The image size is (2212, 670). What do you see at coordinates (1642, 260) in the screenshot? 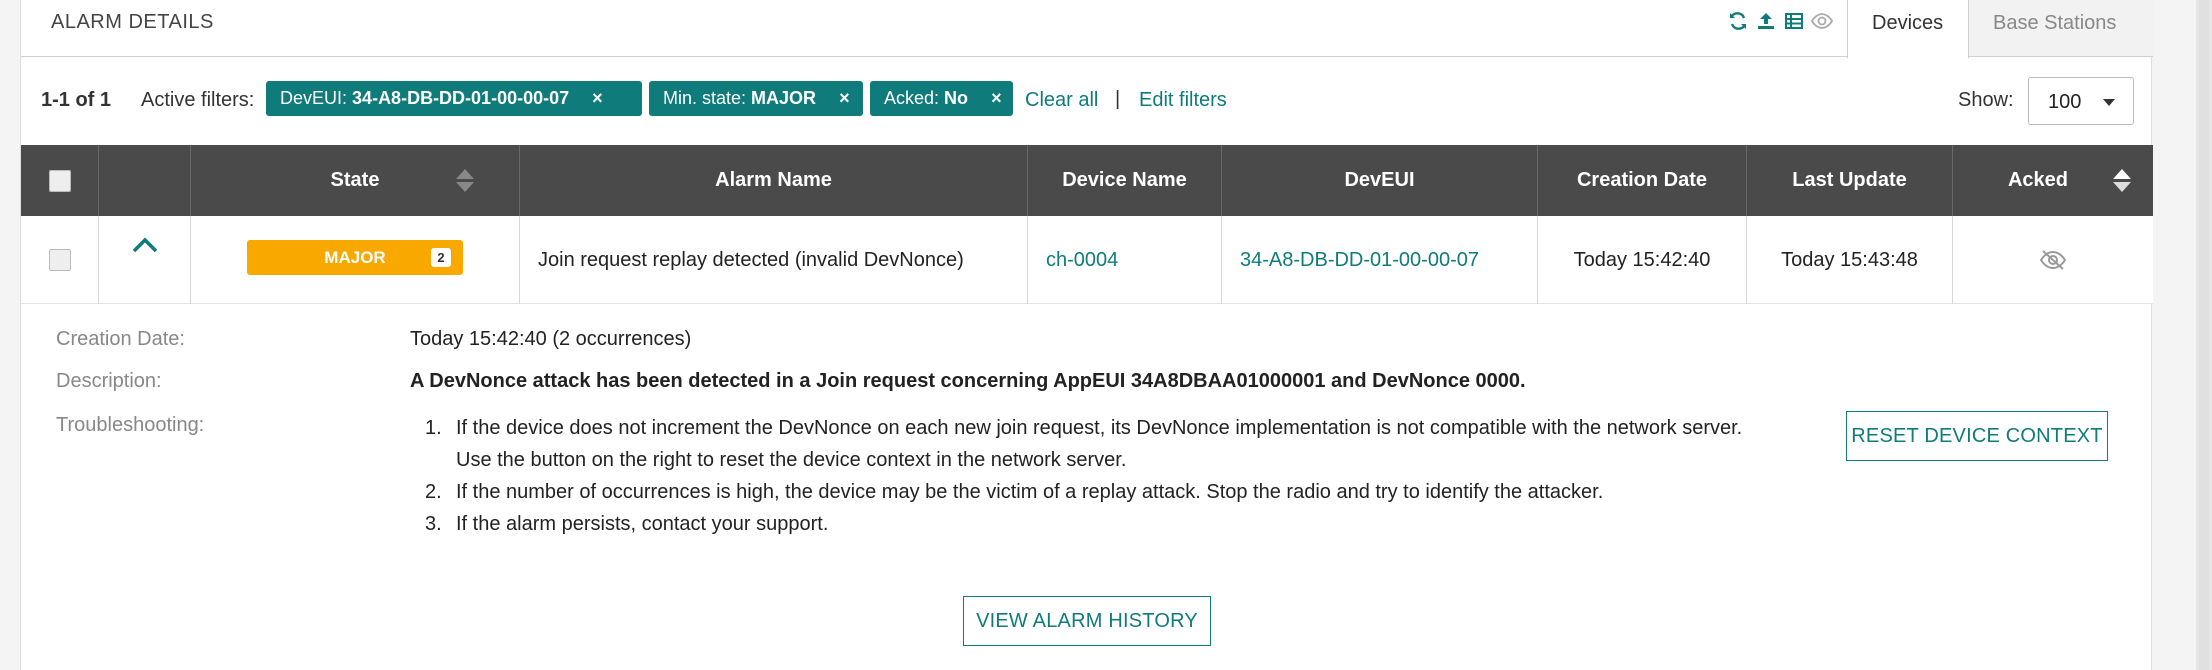
I see `creation-date-cell: Today 15:42:40` at bounding box center [1642, 260].